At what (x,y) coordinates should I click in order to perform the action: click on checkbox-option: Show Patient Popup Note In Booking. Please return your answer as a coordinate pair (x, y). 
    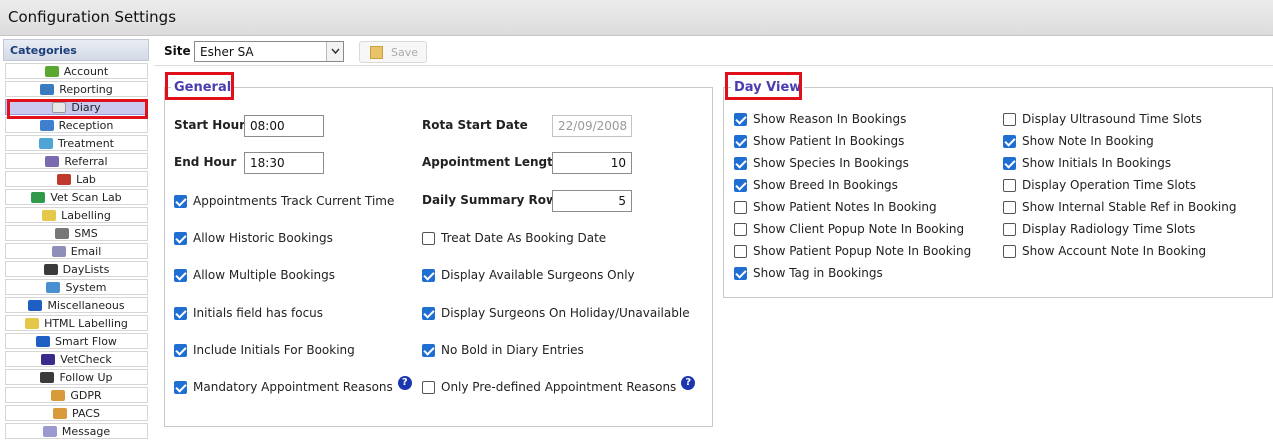
    Looking at the image, I should click on (852, 251).